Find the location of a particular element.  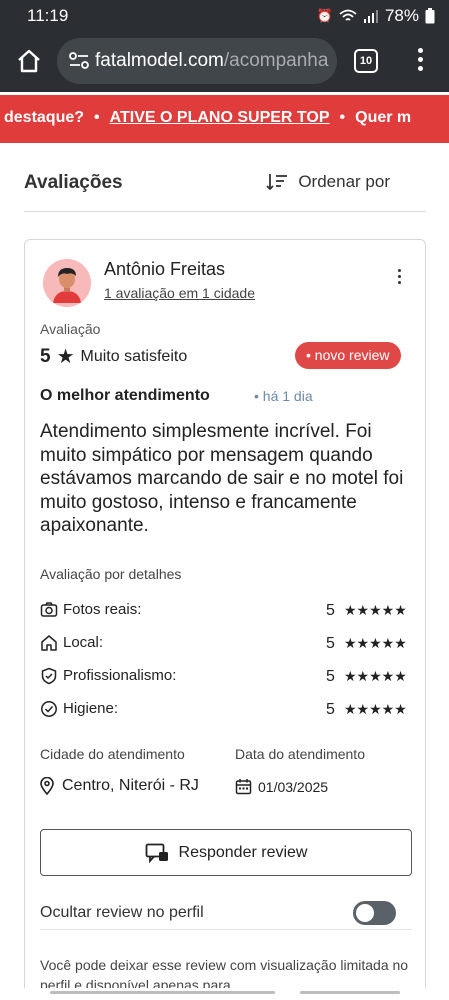

tab-switcher-button: 10 is located at coordinates (366, 61).